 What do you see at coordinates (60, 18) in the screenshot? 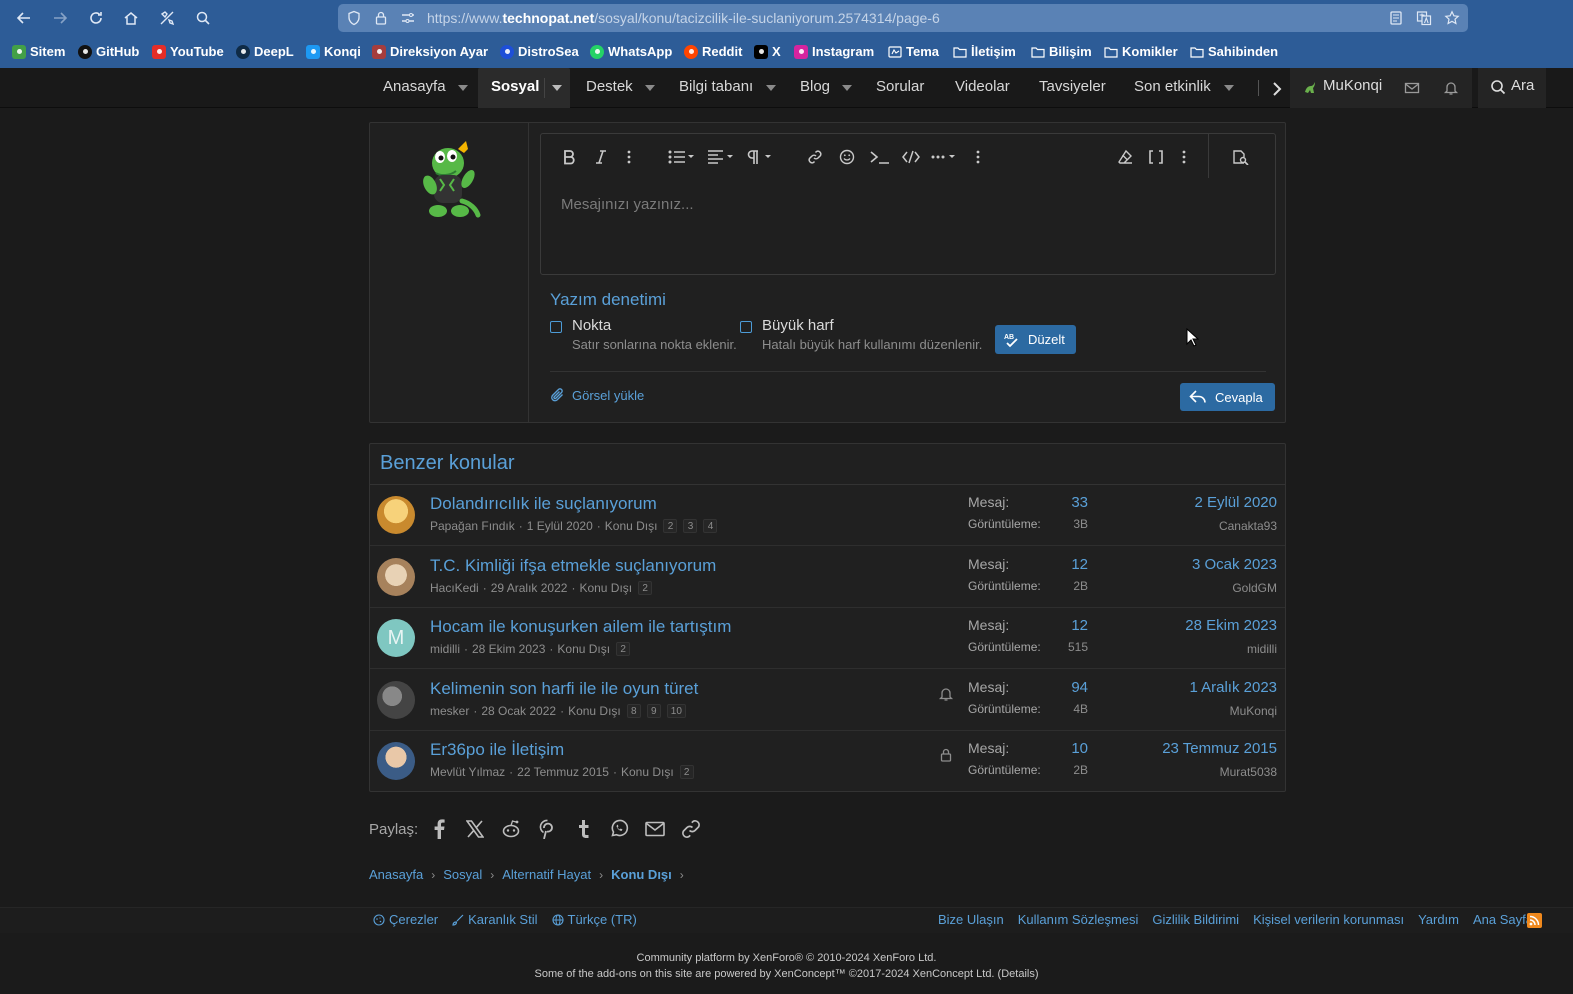
I see `forward-arrow-icon` at bounding box center [60, 18].